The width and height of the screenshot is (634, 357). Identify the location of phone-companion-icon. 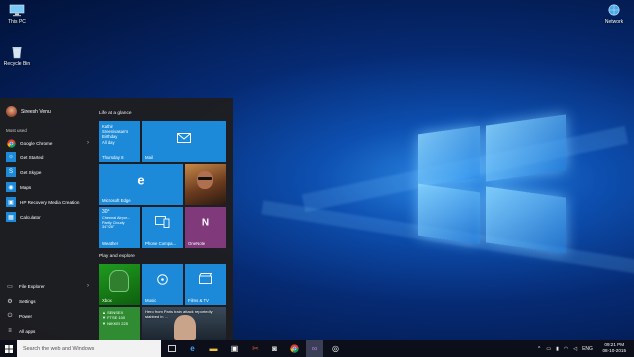
(162, 222).